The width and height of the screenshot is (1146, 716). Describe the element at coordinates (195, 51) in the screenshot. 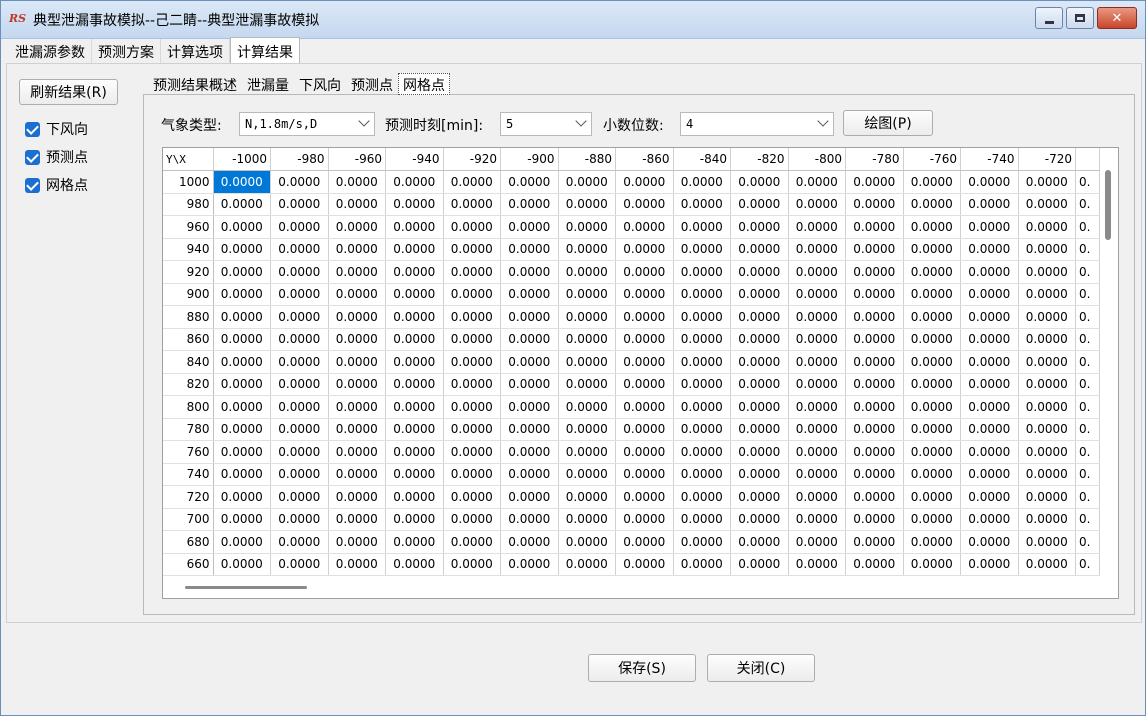

I see `tab-top-2: 计算选项` at that location.